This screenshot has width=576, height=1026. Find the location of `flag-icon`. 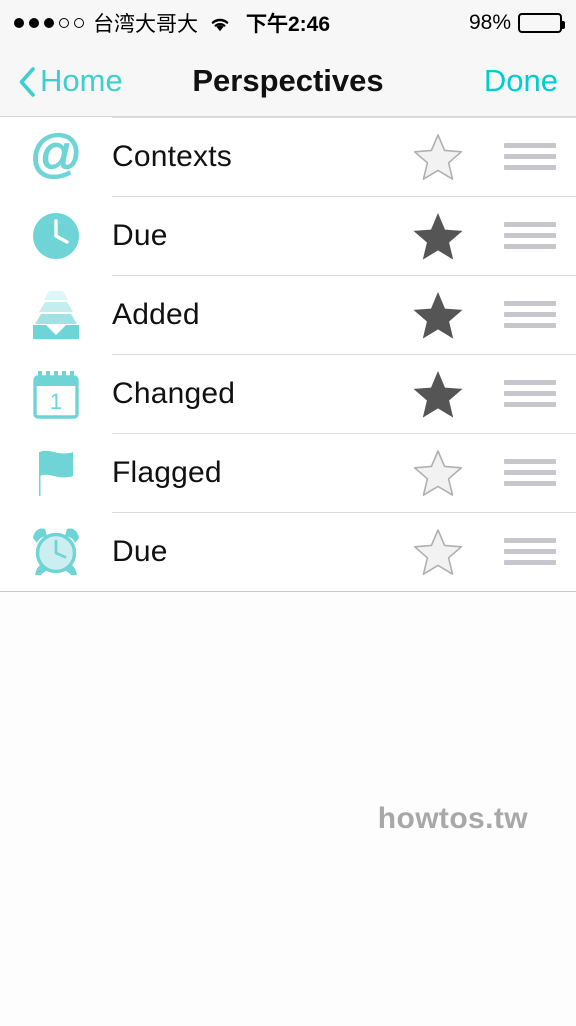

flag-icon is located at coordinates (56, 472).